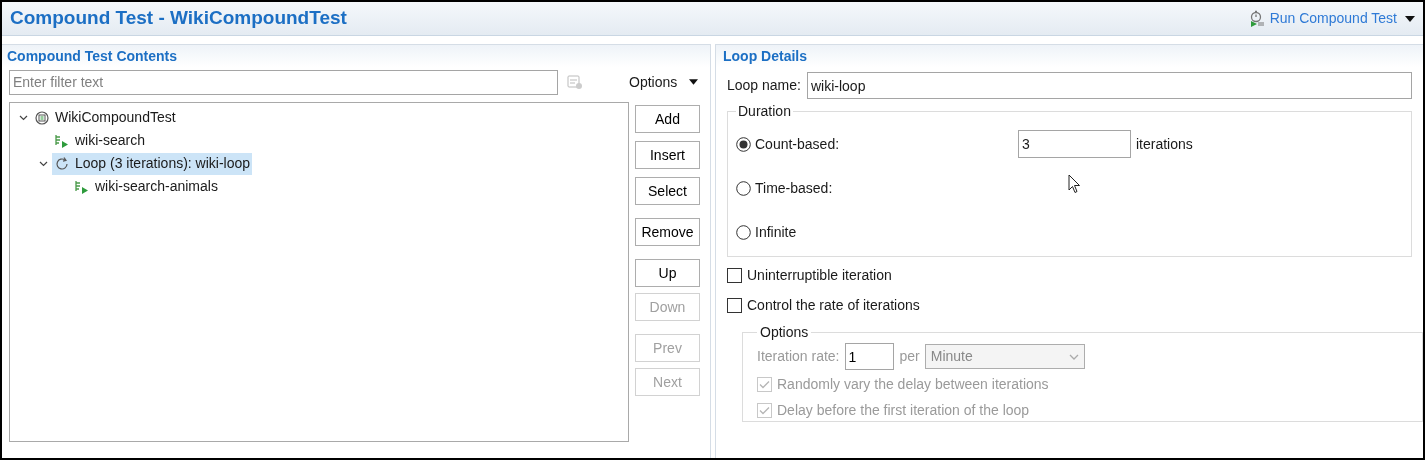 This screenshot has height=460, width=1425. What do you see at coordinates (1074, 144) in the screenshot?
I see `iteration-count-field: 3` at bounding box center [1074, 144].